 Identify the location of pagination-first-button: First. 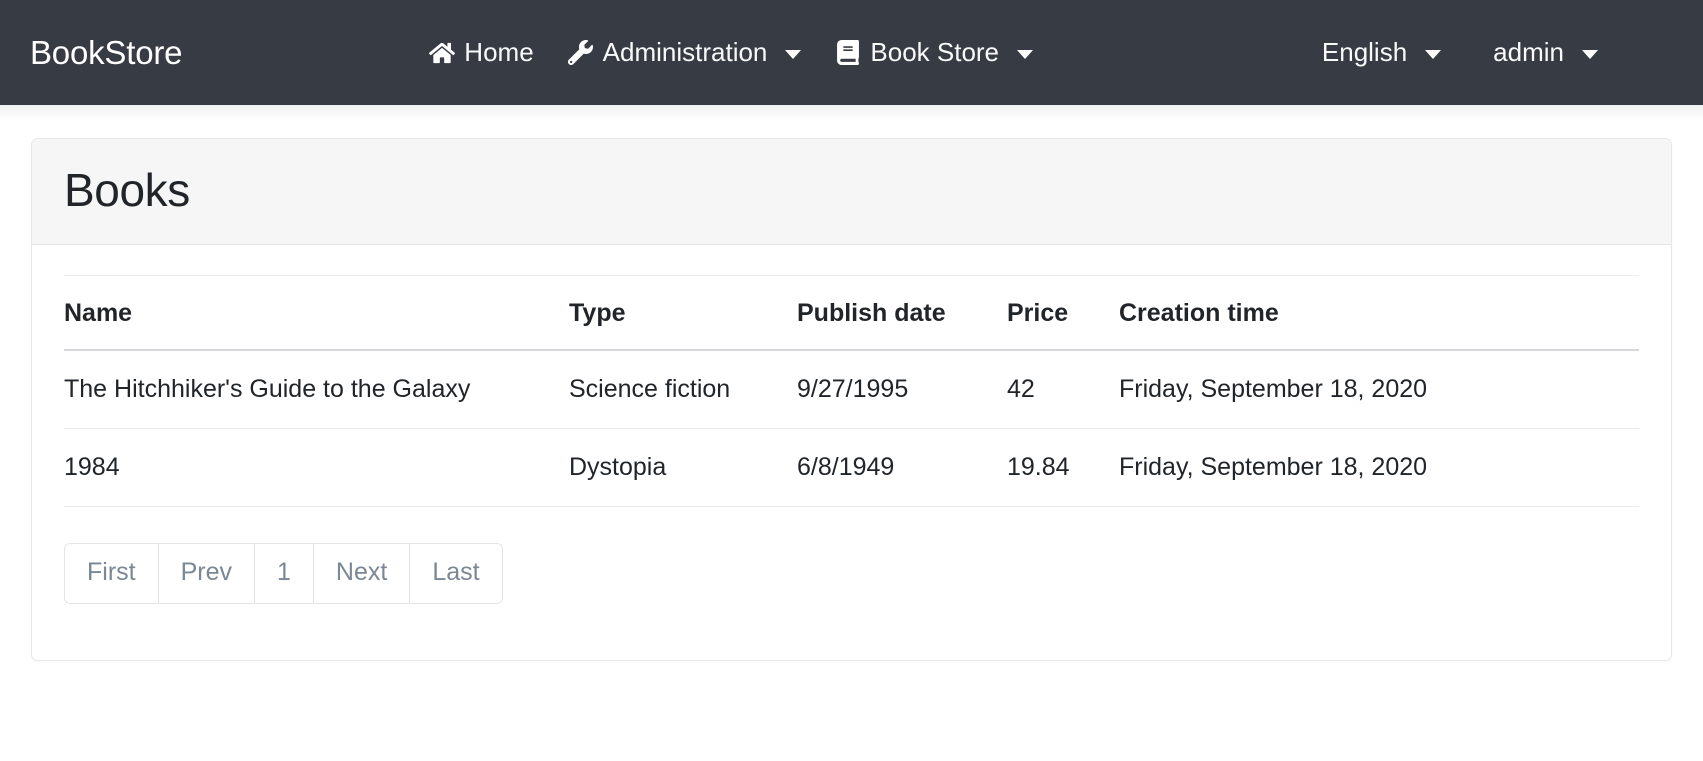
(111, 573).